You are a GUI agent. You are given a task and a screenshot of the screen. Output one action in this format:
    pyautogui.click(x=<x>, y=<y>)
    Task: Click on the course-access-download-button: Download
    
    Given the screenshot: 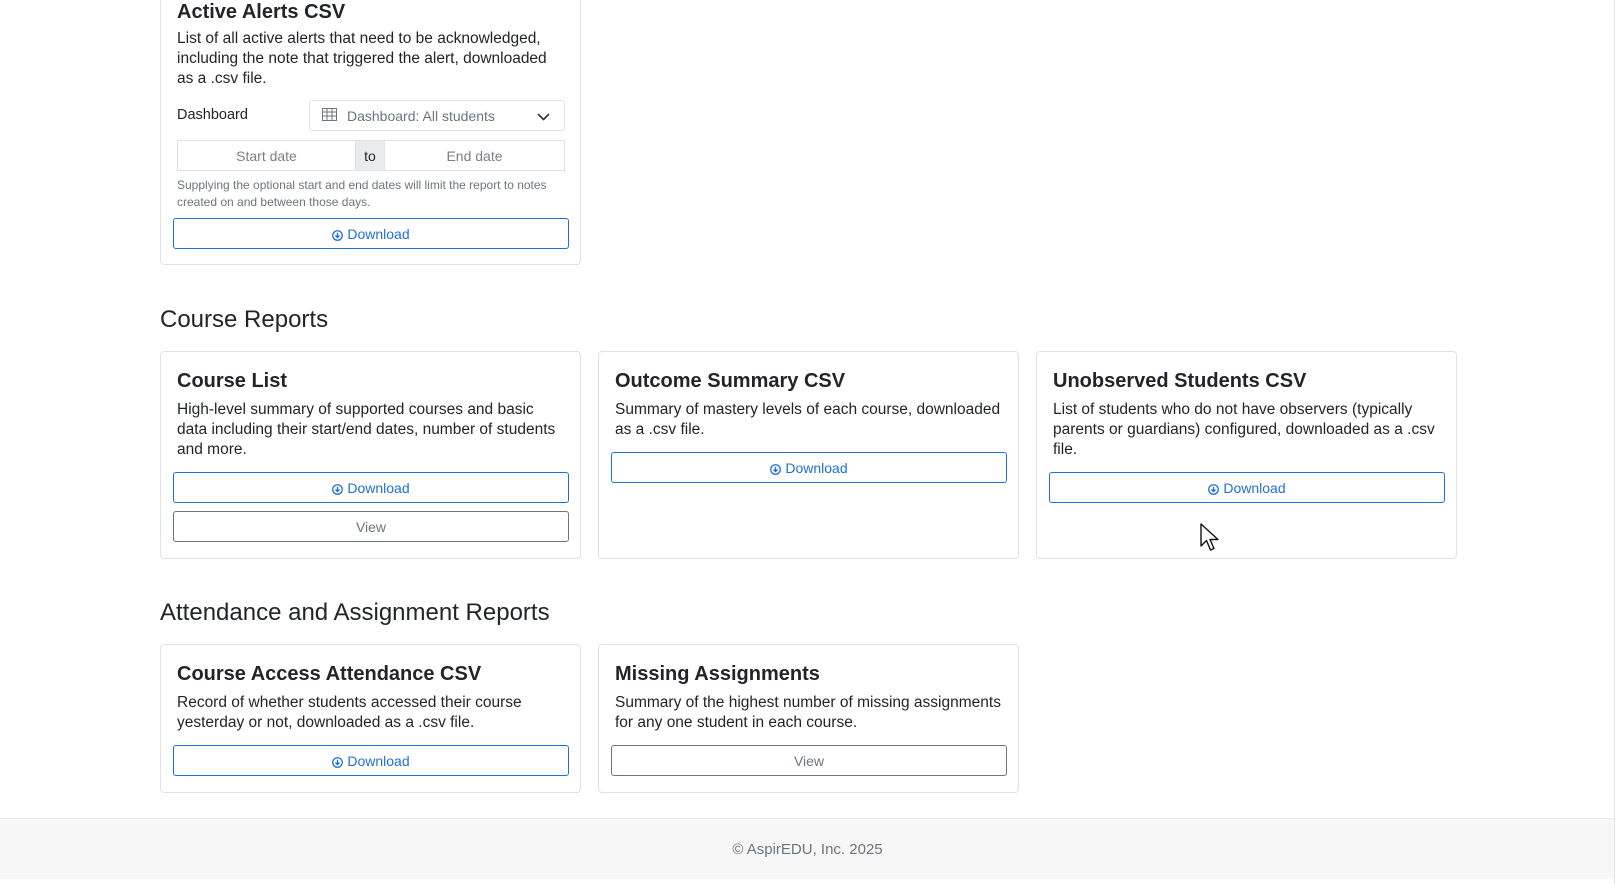 What is the action you would take?
    pyautogui.click(x=371, y=760)
    